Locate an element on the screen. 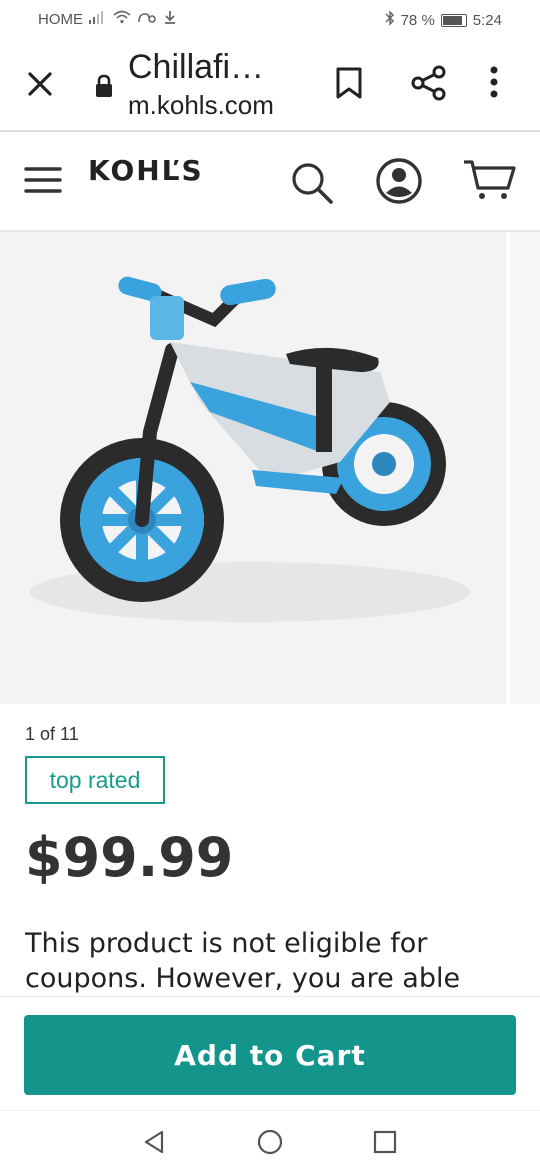 This screenshot has width=540, height=1171. battery-icon is located at coordinates (453, 20).